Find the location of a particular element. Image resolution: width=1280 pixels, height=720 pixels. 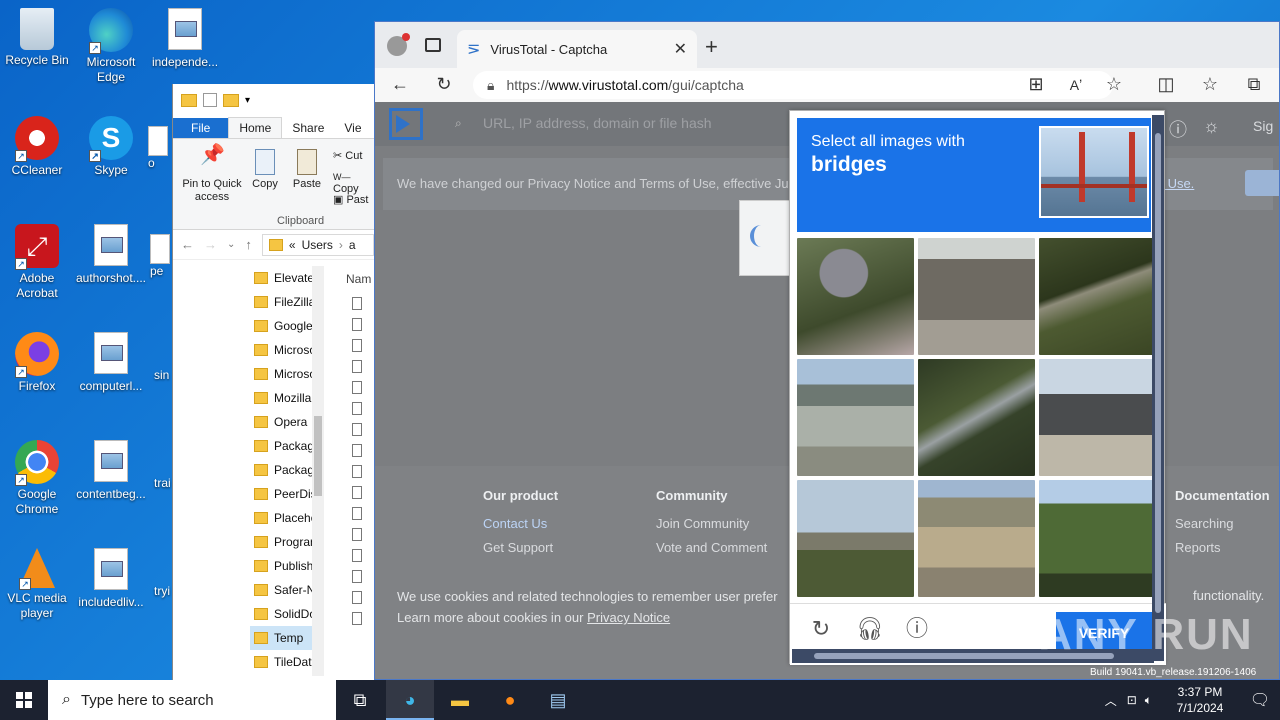

copy-button: Copy is located at coordinates (265, 170).